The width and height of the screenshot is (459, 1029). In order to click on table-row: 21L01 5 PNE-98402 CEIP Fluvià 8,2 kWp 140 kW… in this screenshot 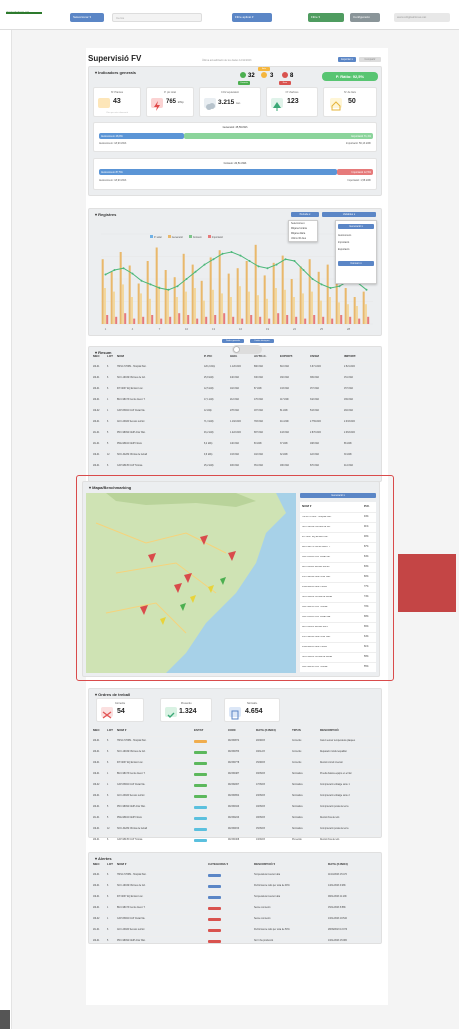, I will do `click(235, 443)`.